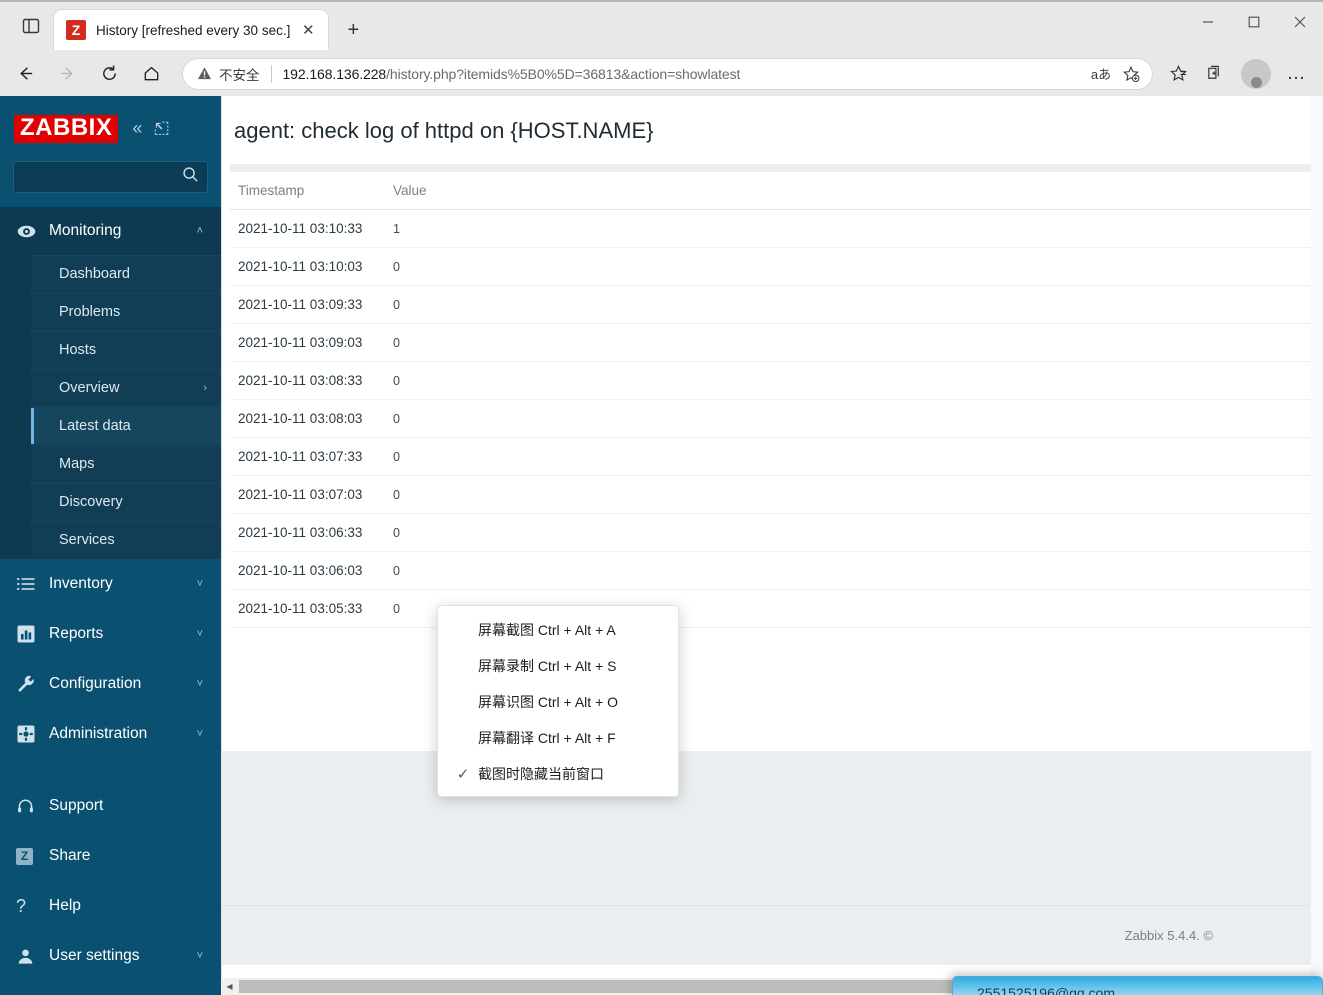  Describe the element at coordinates (205, 388) in the screenshot. I see `chevron-right-icon: ›` at that location.